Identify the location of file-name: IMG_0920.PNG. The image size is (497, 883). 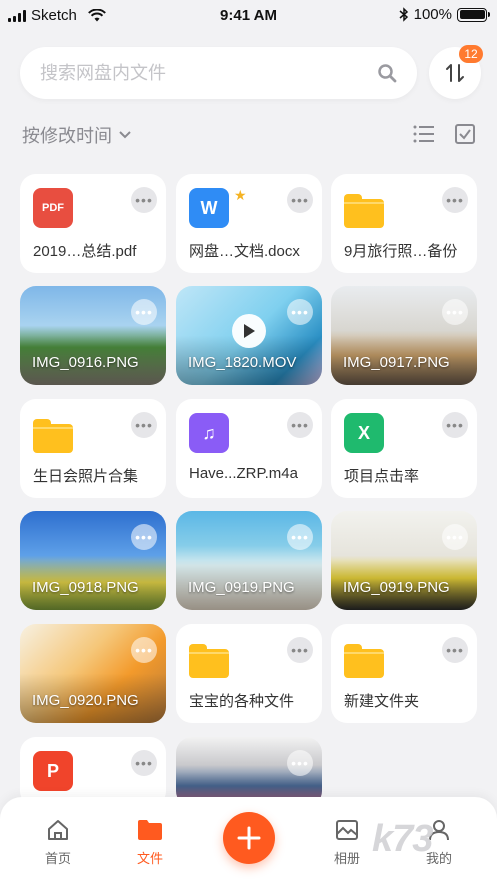
(85, 700).